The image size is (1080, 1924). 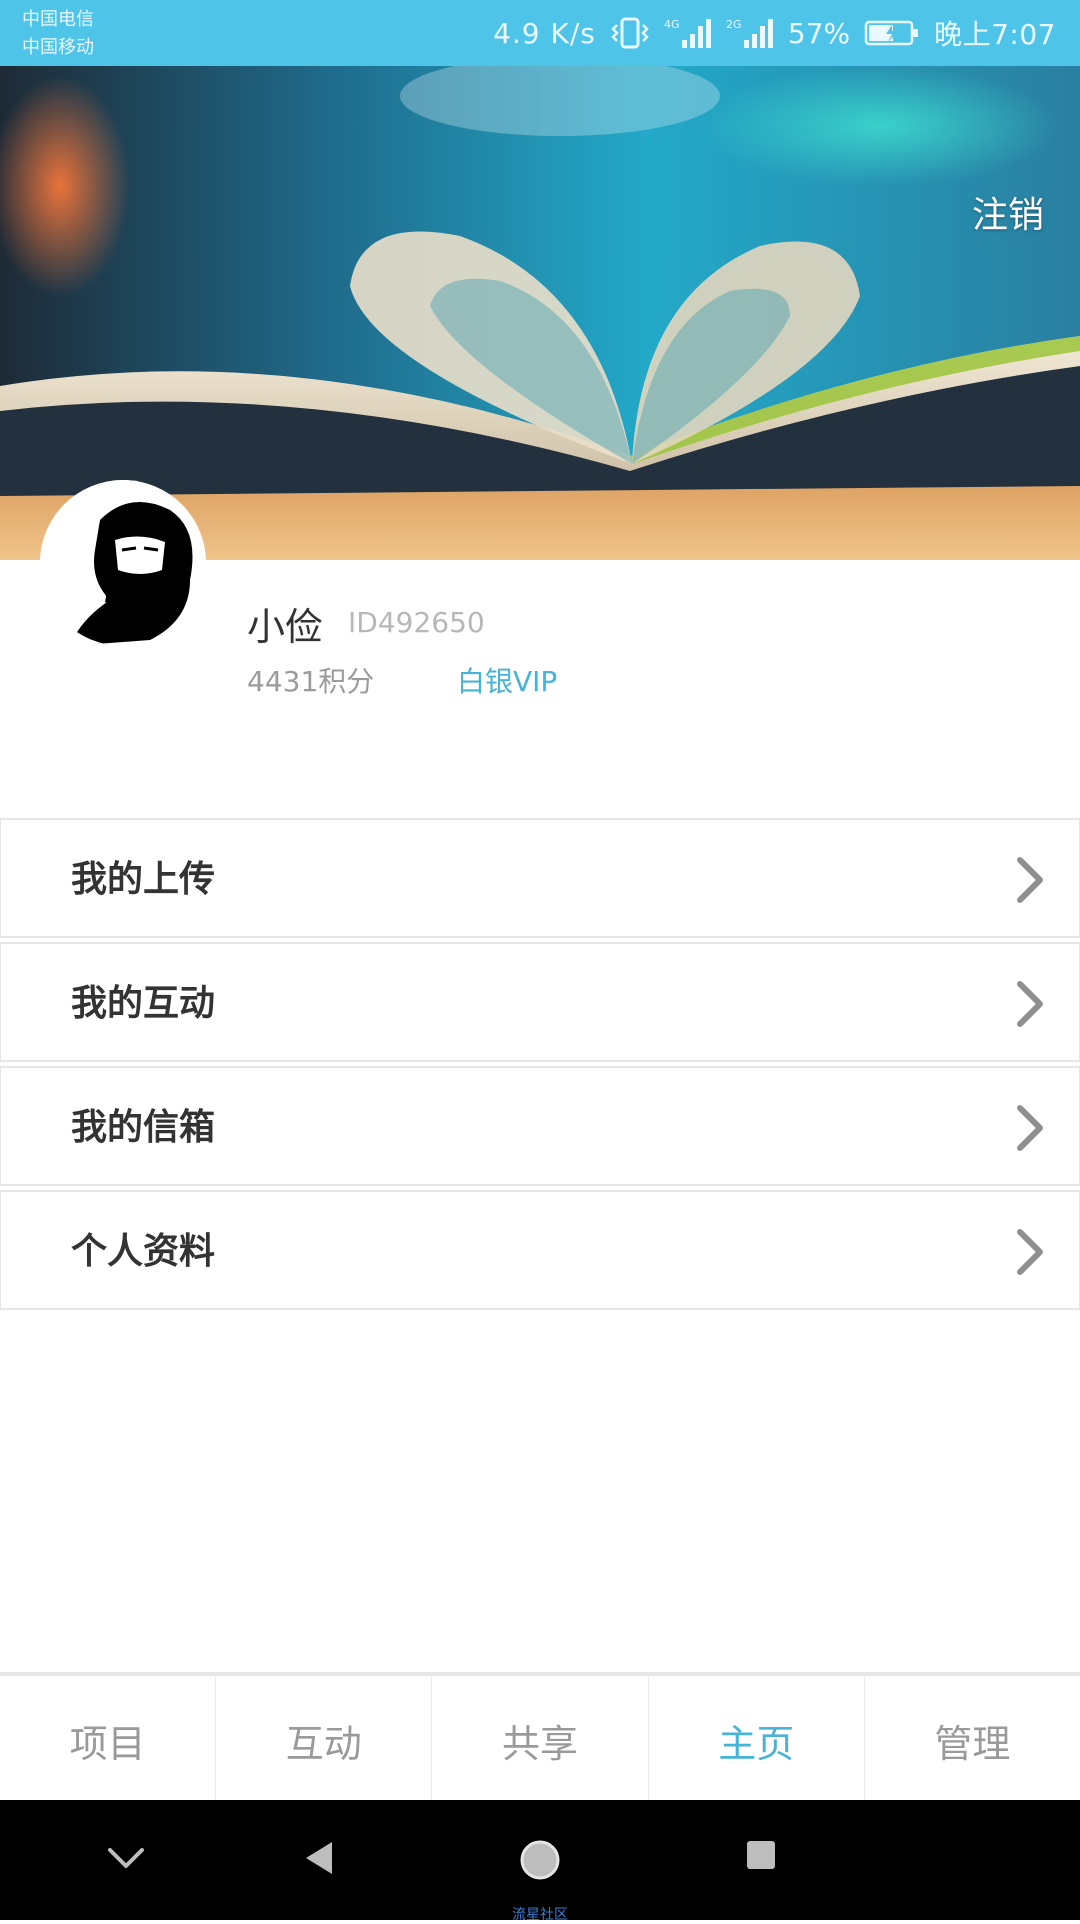 I want to click on bottom-tab-bar: 项目 互动 共享 主页 管理, so click(x=540, y=1738).